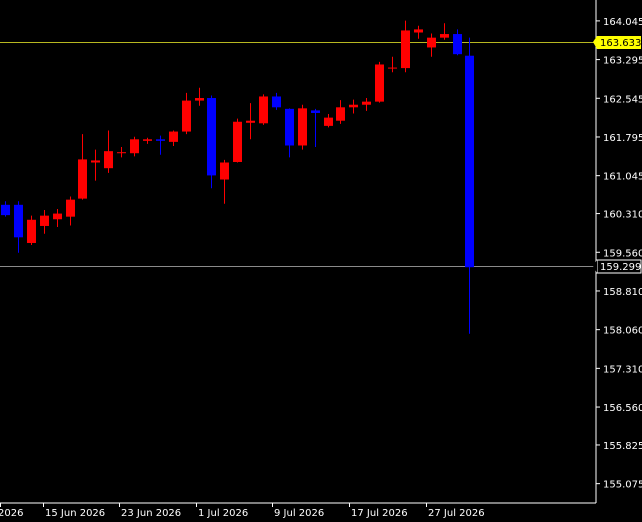 This screenshot has height=522, width=642. I want to click on x-tick-label: 17 Jul 2026, so click(379, 513).